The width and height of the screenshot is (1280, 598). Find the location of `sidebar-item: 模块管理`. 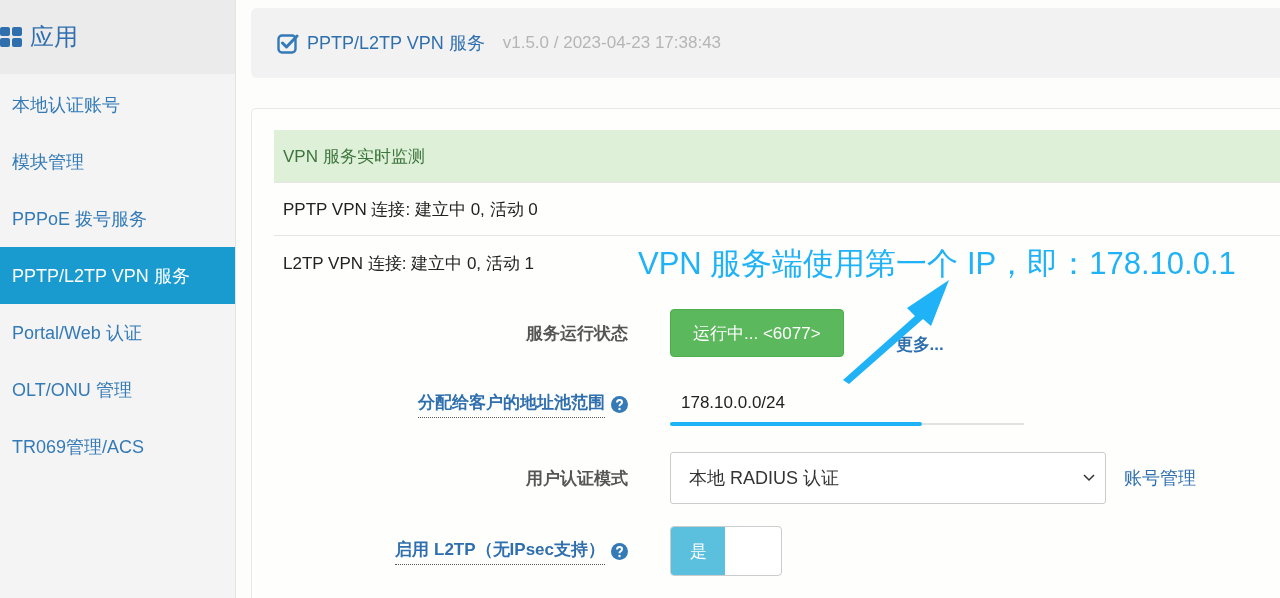

sidebar-item: 模块管理 is located at coordinates (117, 161).